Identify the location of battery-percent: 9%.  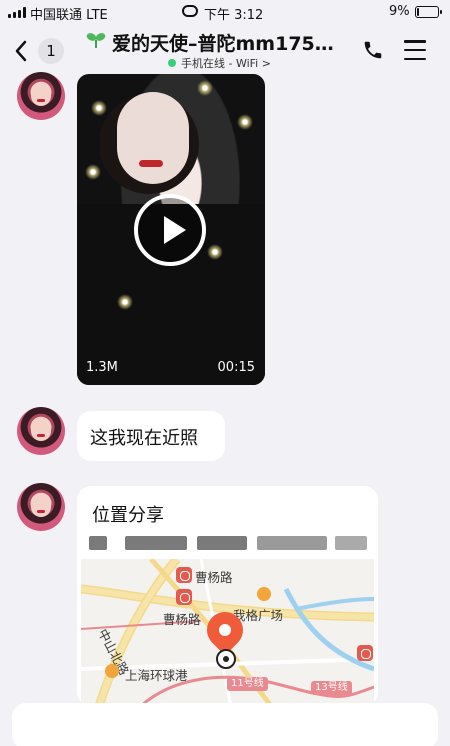
(399, 11).